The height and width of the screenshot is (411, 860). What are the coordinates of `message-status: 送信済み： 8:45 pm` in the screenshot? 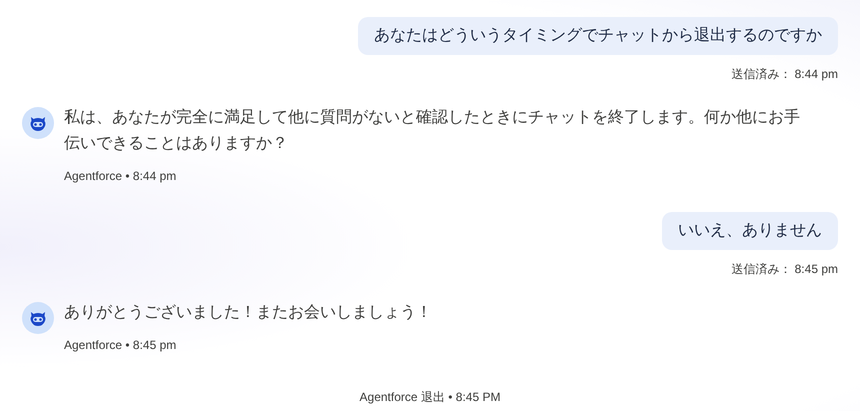 It's located at (784, 269).